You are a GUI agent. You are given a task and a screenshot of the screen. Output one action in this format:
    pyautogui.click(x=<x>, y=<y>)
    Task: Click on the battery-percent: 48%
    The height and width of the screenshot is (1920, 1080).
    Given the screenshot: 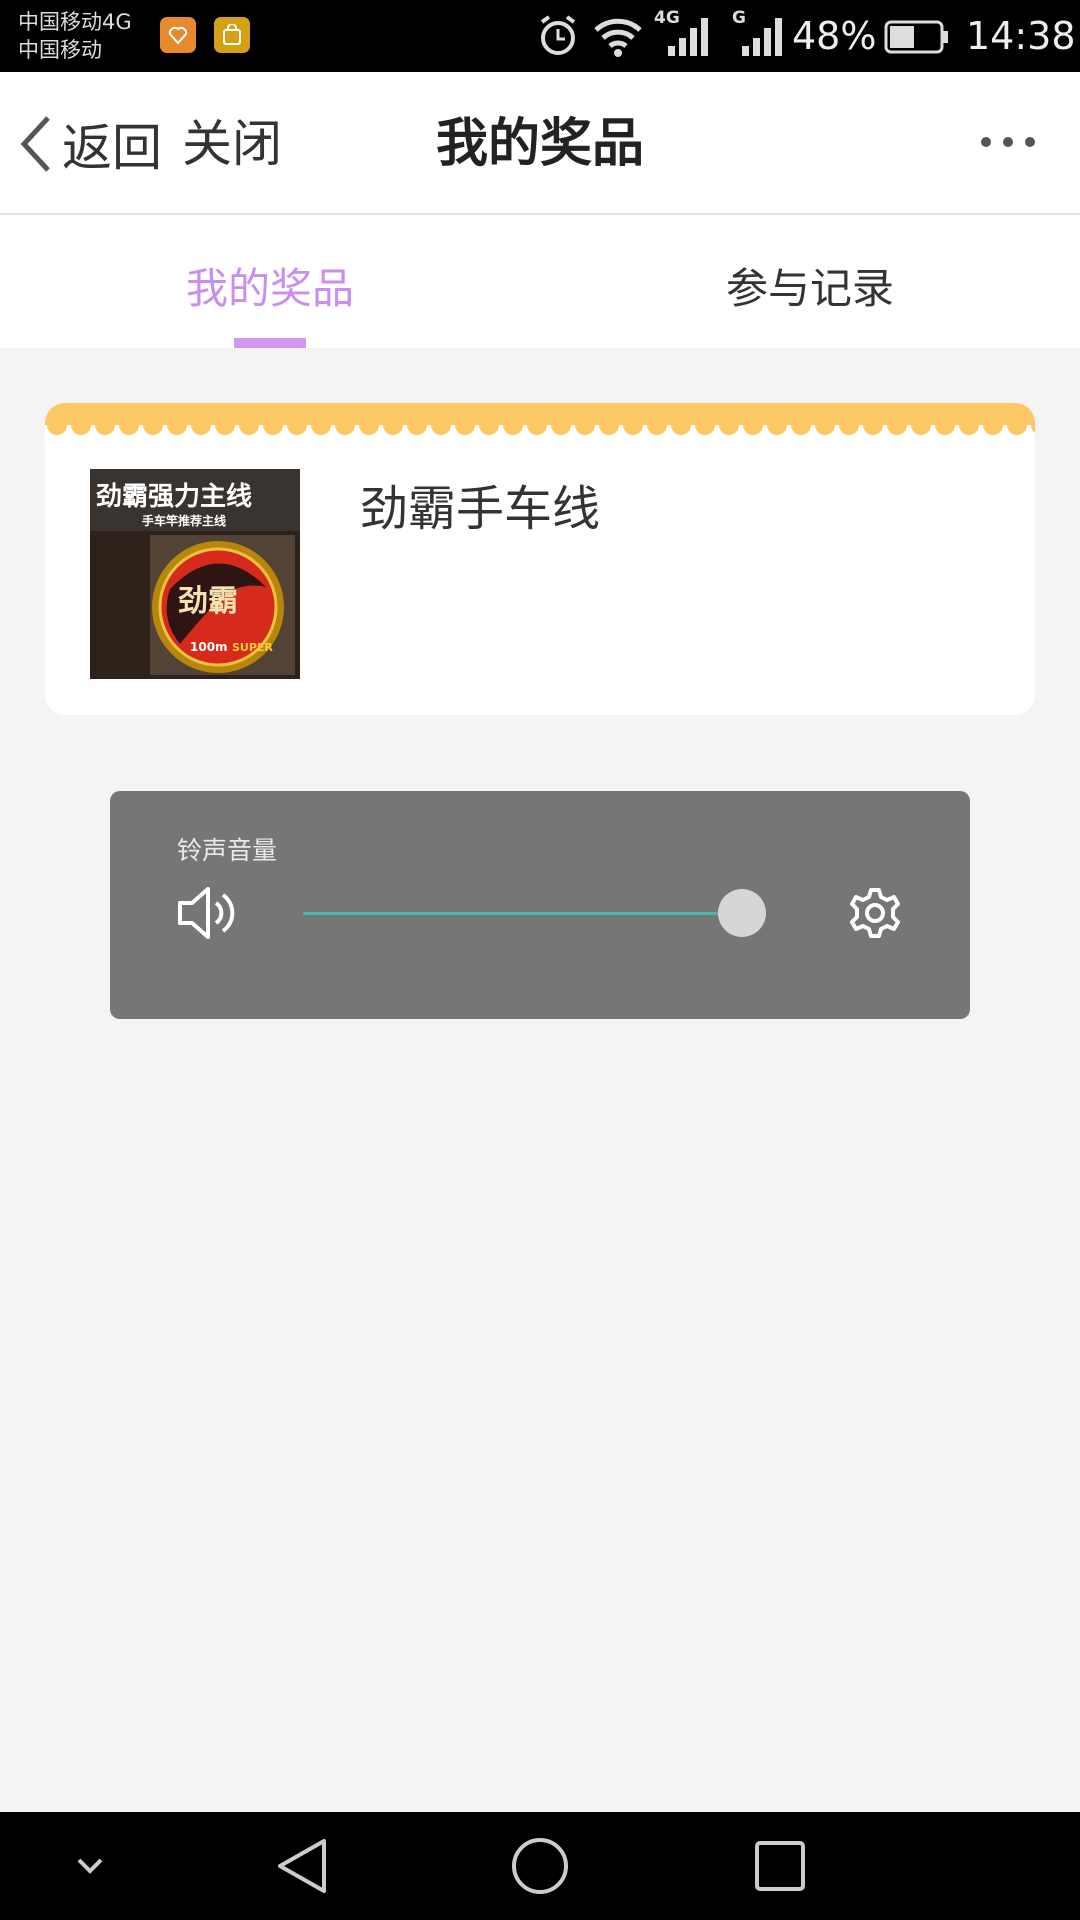 What is the action you would take?
    pyautogui.click(x=834, y=36)
    